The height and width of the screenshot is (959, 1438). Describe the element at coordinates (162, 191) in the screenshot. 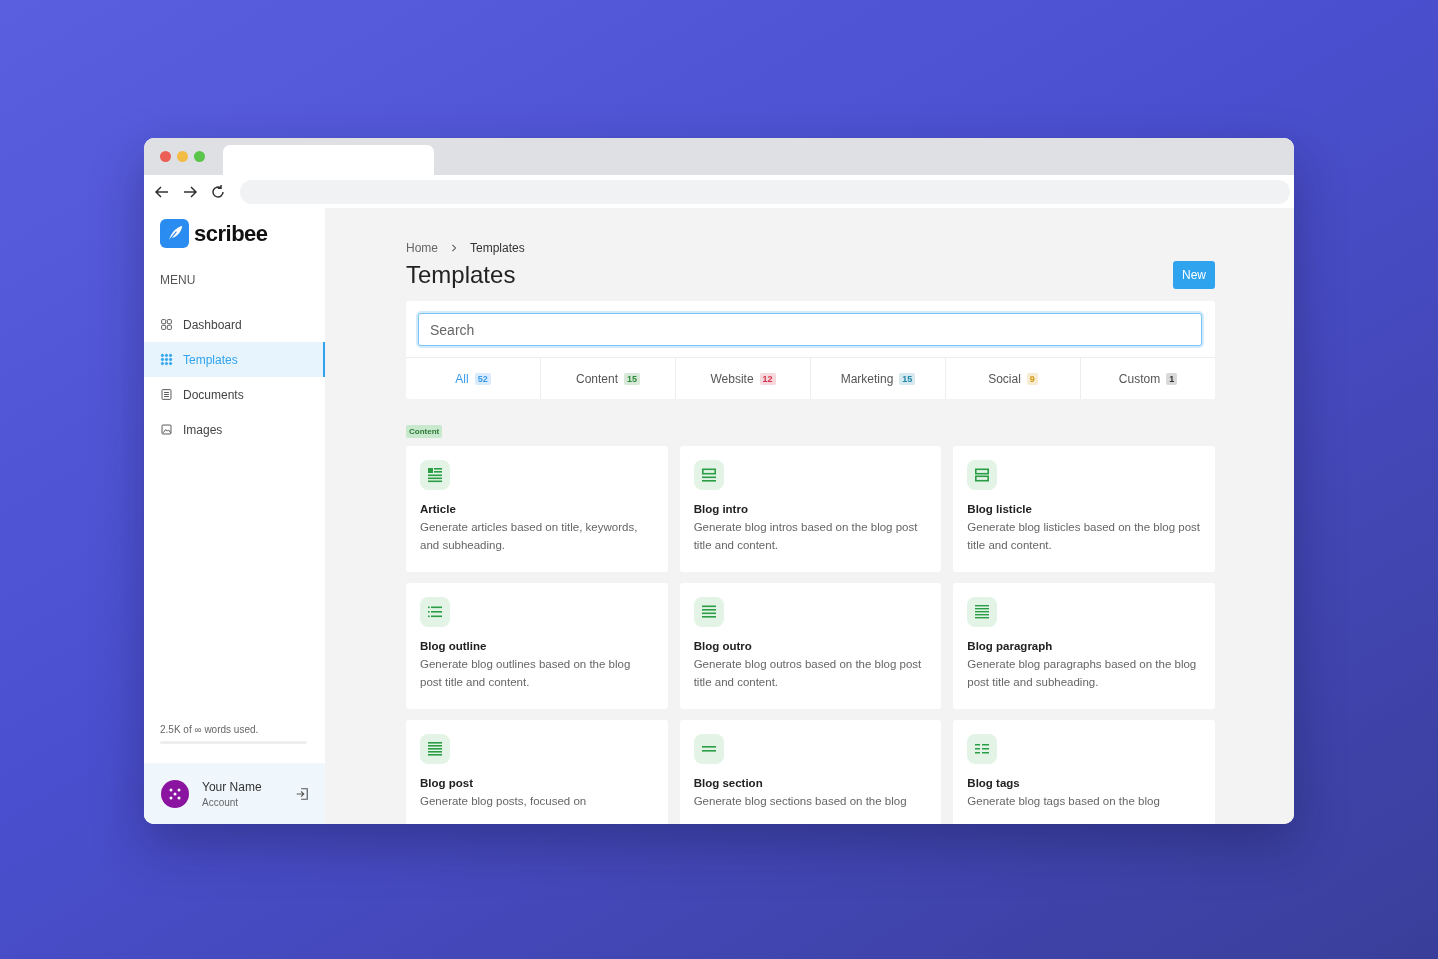

I see `back-arrow-icon` at that location.